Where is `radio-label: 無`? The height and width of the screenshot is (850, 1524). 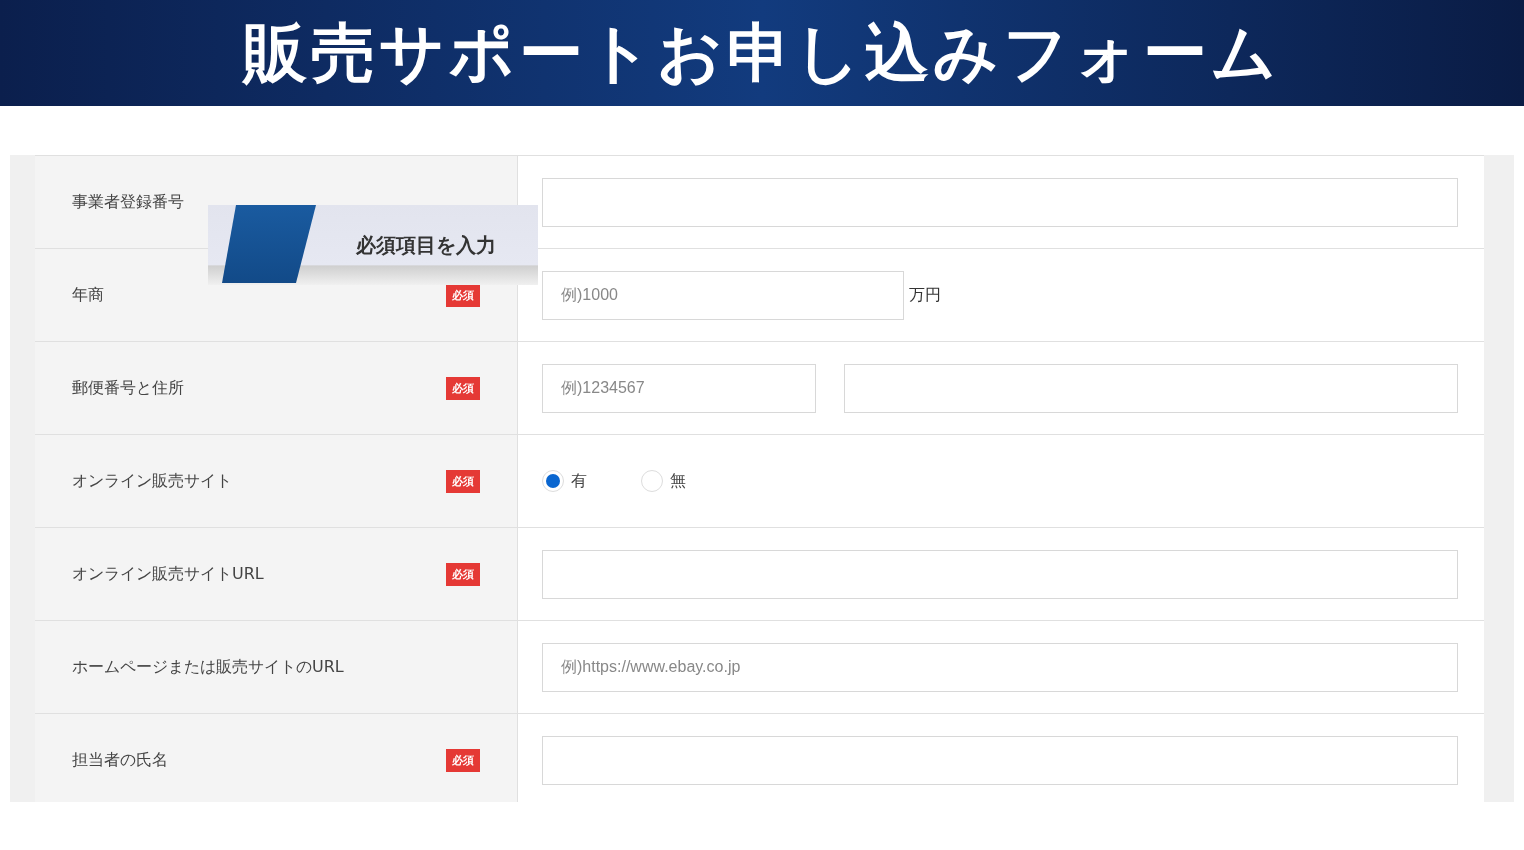 radio-label: 無 is located at coordinates (678, 481).